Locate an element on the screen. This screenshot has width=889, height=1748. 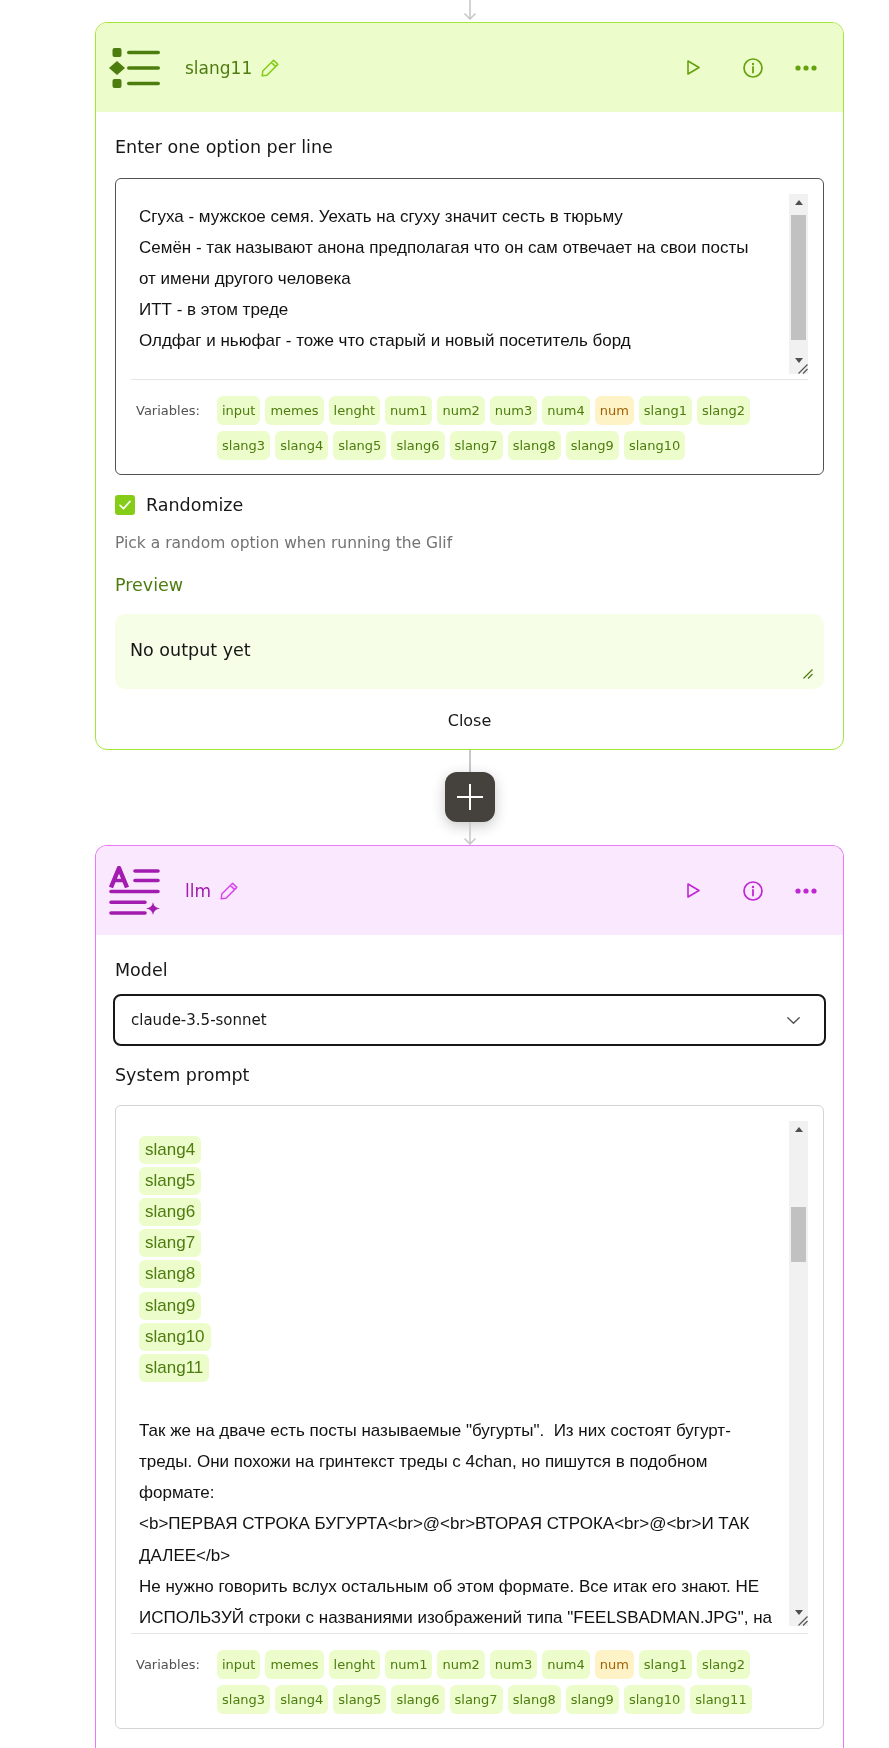
block-title: slang11 is located at coordinates (219, 68).